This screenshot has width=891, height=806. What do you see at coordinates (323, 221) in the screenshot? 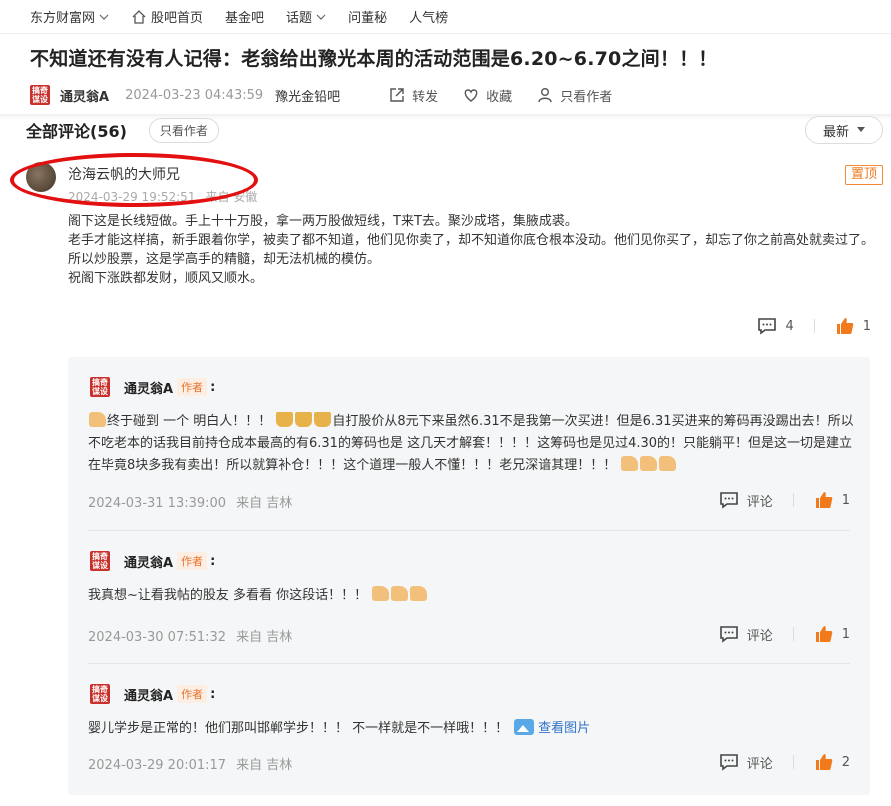
I see `comment-line: 阁下这是长线短做。手上十十万股，拿一两万股做短线，T来T去。聚沙成塔，集腋成裘。` at bounding box center [323, 221].